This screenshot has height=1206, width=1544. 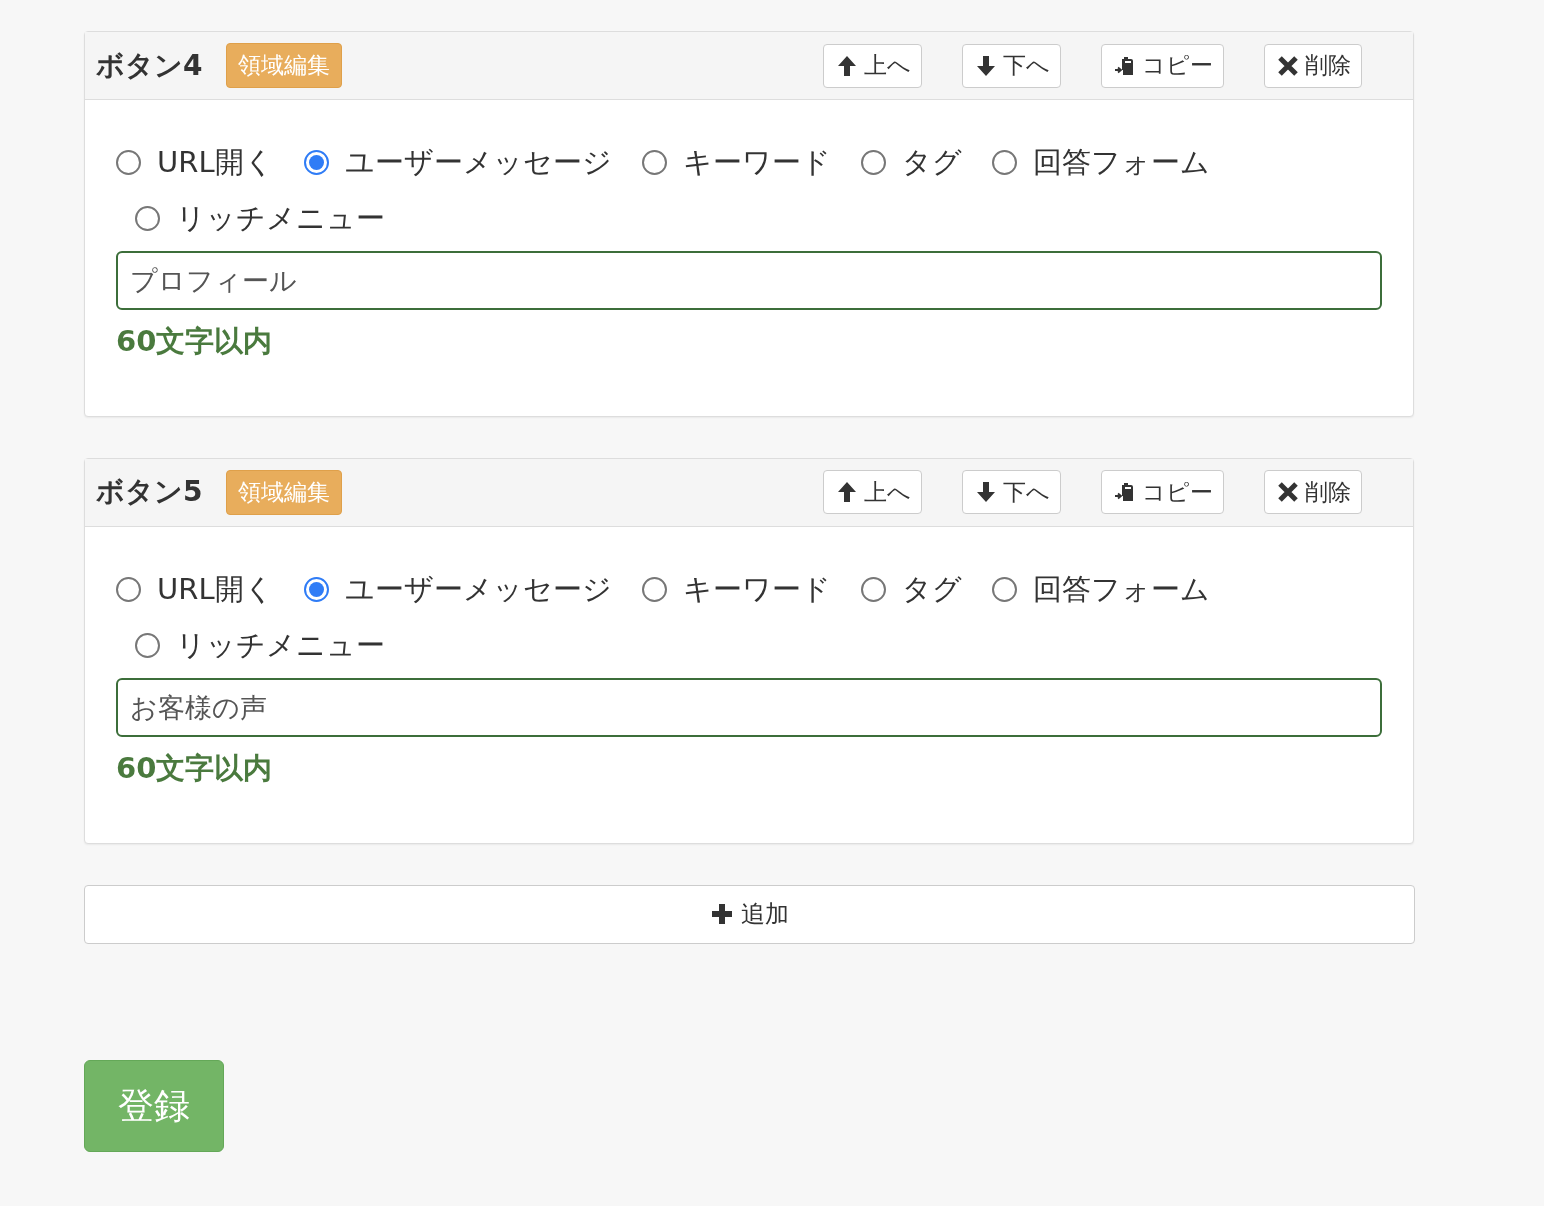 What do you see at coordinates (749, 708) in the screenshot?
I see `text-field: お客様の声` at bounding box center [749, 708].